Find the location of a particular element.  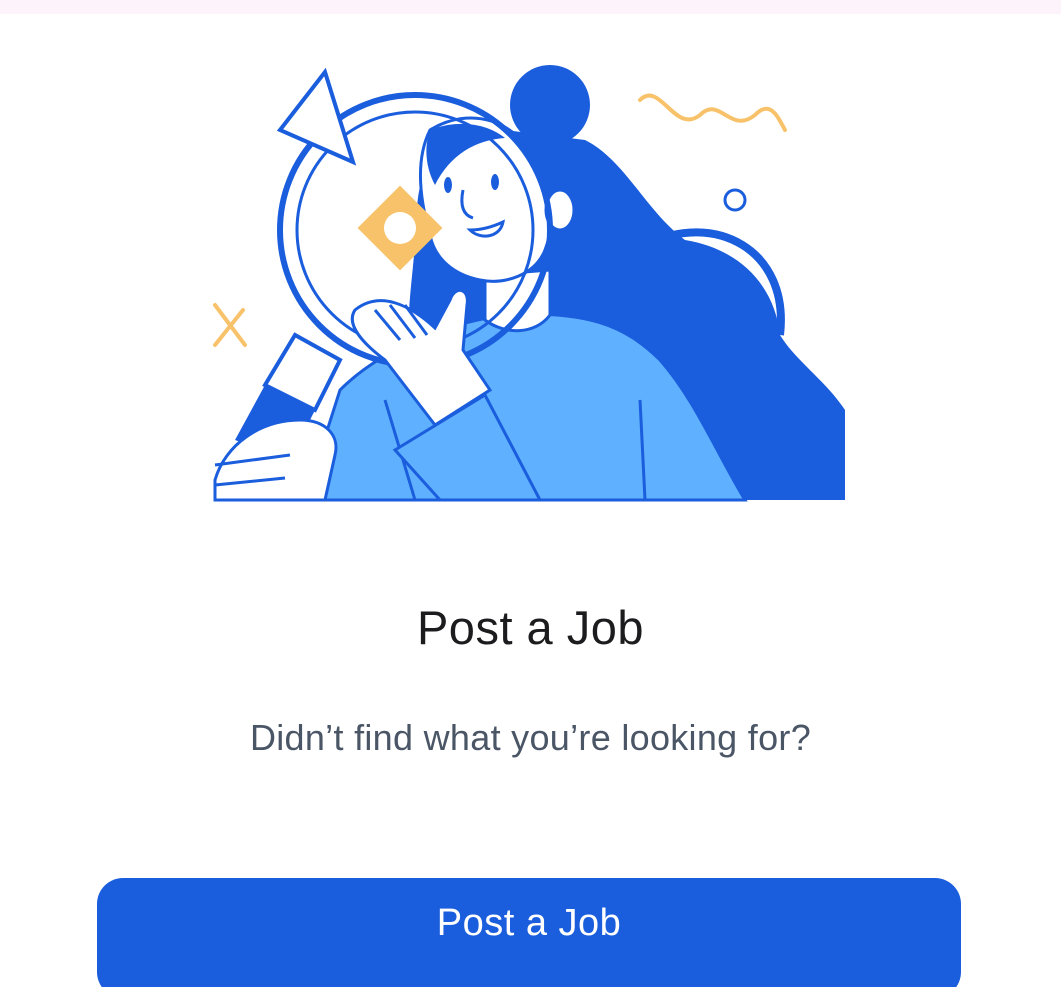

post-job-button: Post a Job is located at coordinates (529, 932).